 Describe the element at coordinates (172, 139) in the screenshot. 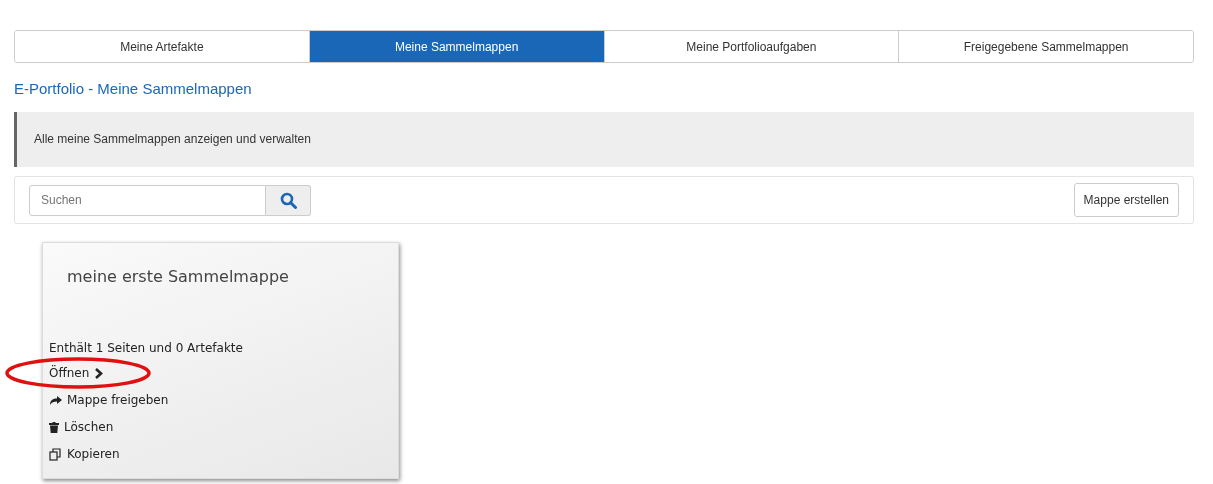

I see `info-text: Alle meine Sammelmappen anzeigen und verwalten` at that location.